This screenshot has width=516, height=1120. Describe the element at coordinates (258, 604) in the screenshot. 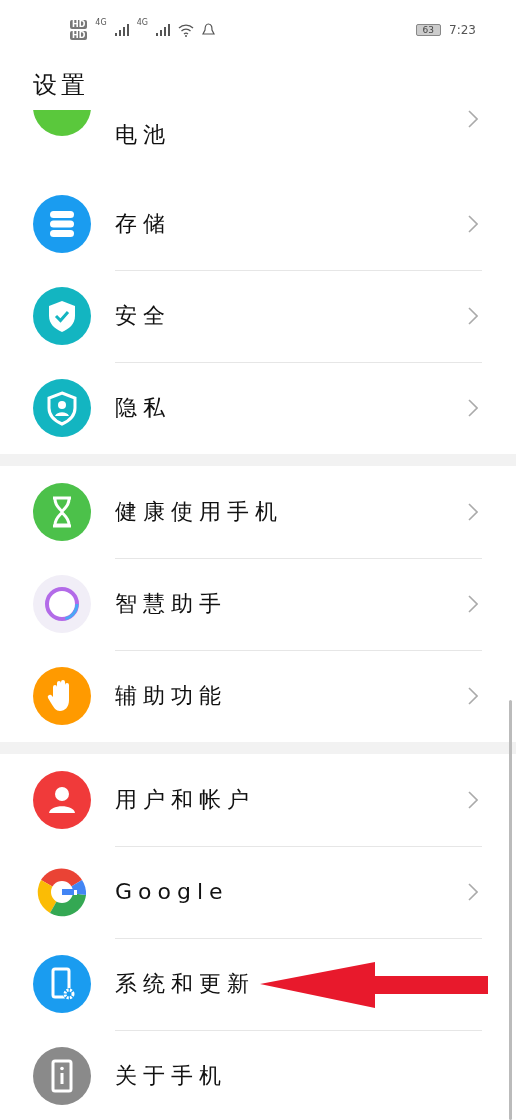

I see `settings-row: 智慧助手` at that location.